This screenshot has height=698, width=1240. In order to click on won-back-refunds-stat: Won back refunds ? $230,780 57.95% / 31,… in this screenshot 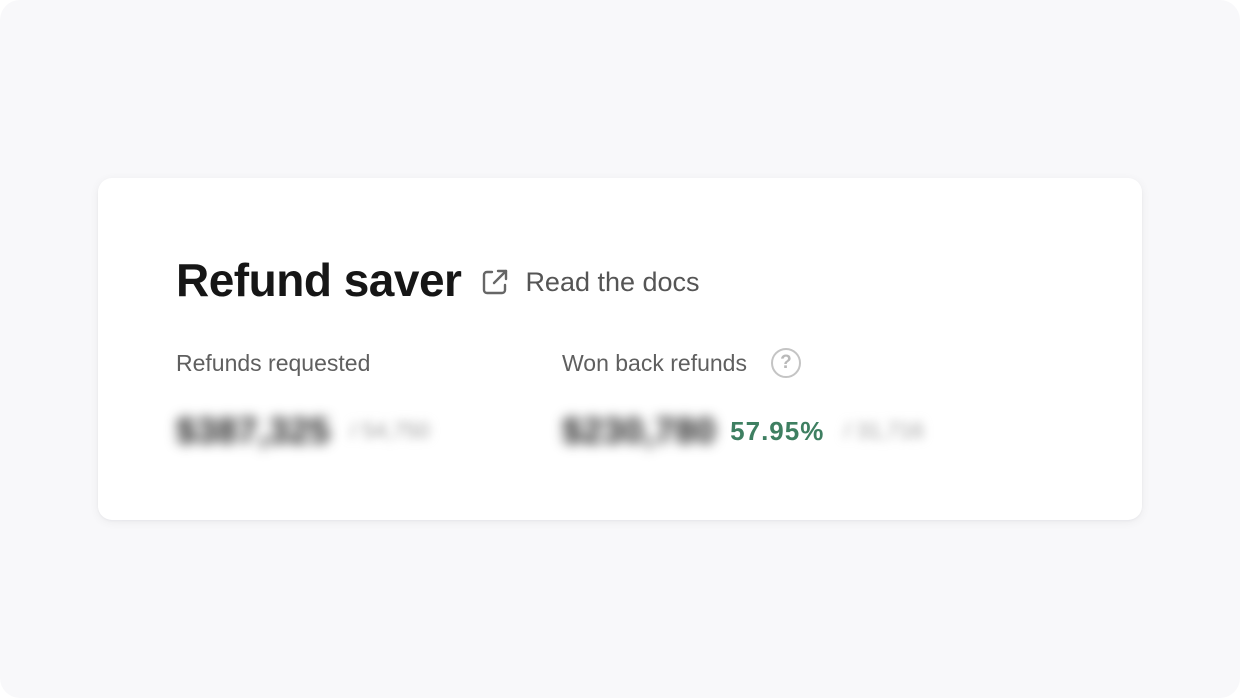, I will do `click(743, 400)`.